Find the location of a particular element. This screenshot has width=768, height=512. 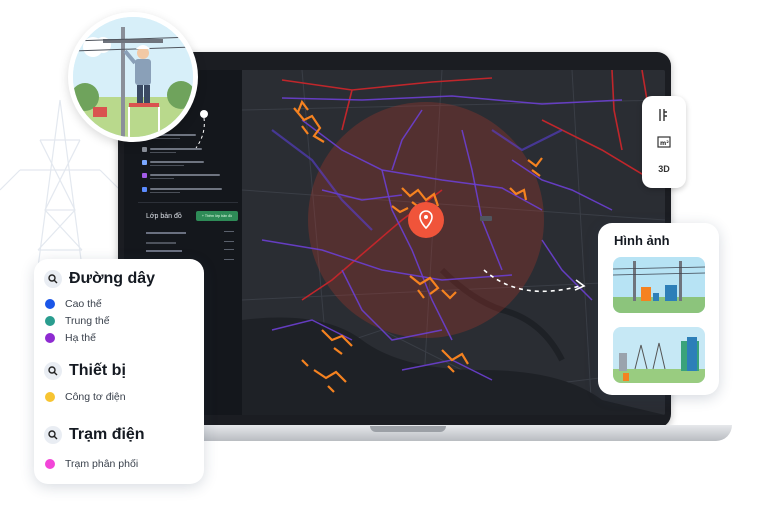

ruler-icon is located at coordinates (664, 115).